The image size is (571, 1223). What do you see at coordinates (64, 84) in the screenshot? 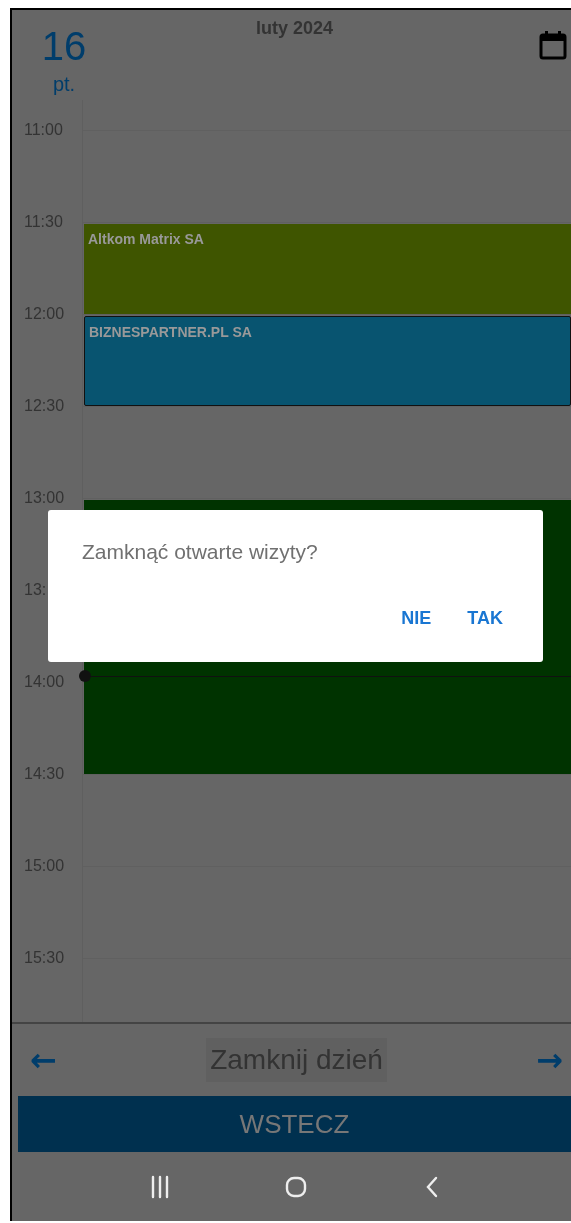
I see `weekday-label: pt.` at bounding box center [64, 84].